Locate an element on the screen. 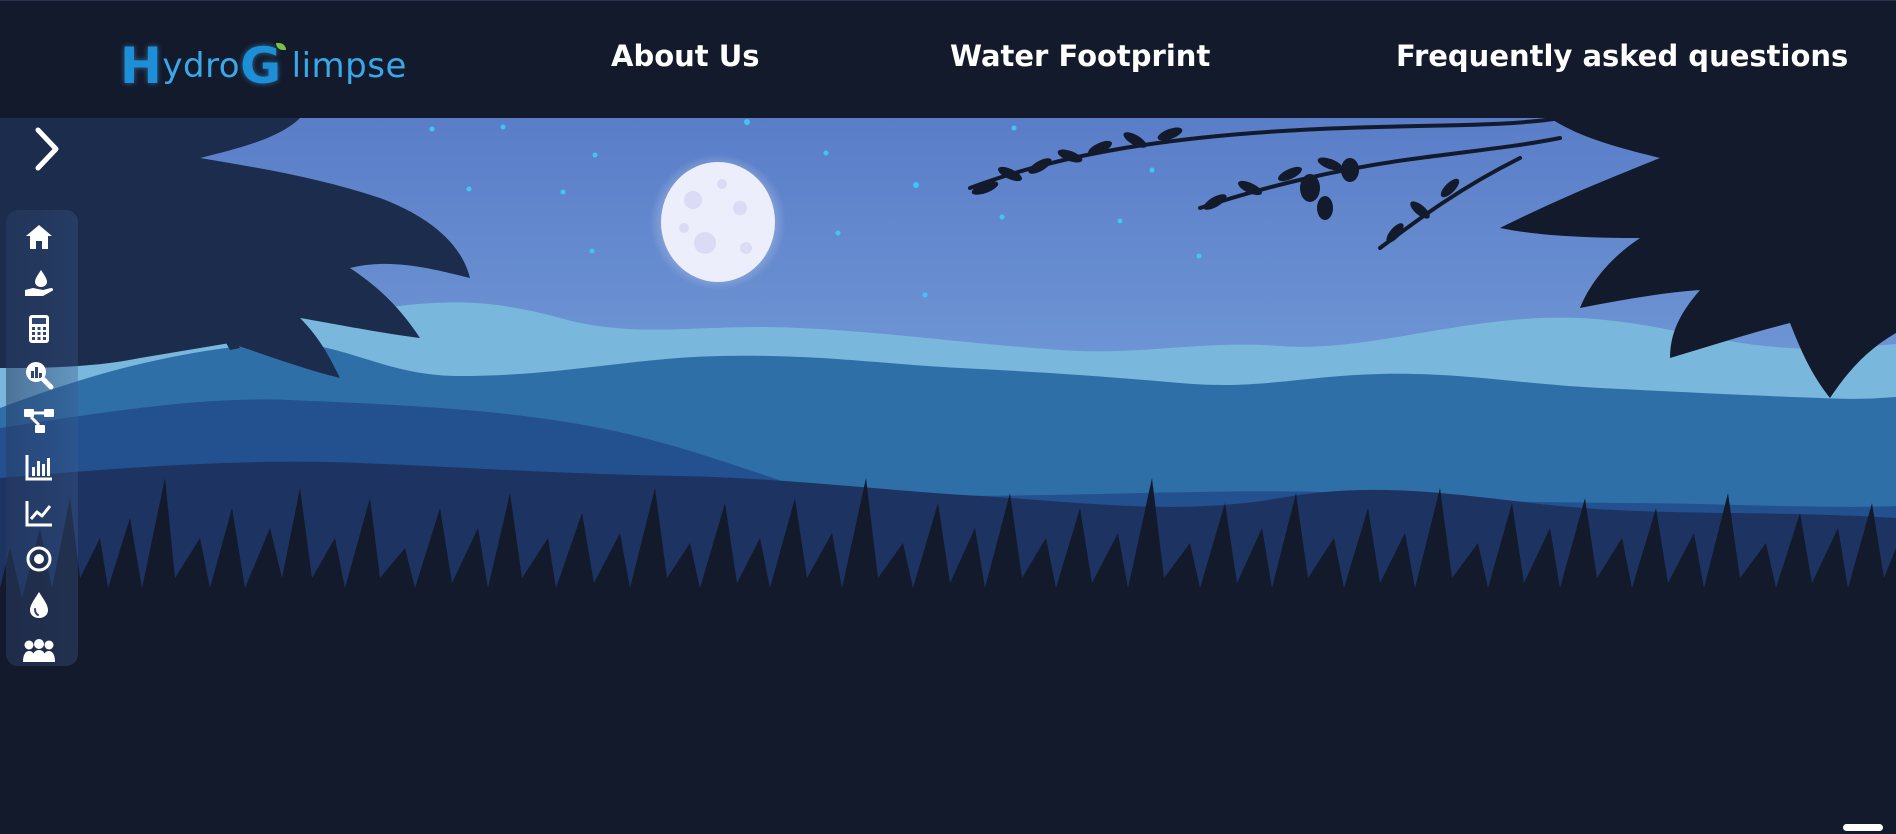 This screenshot has width=1896, height=834. home-icon is located at coordinates (39, 237).